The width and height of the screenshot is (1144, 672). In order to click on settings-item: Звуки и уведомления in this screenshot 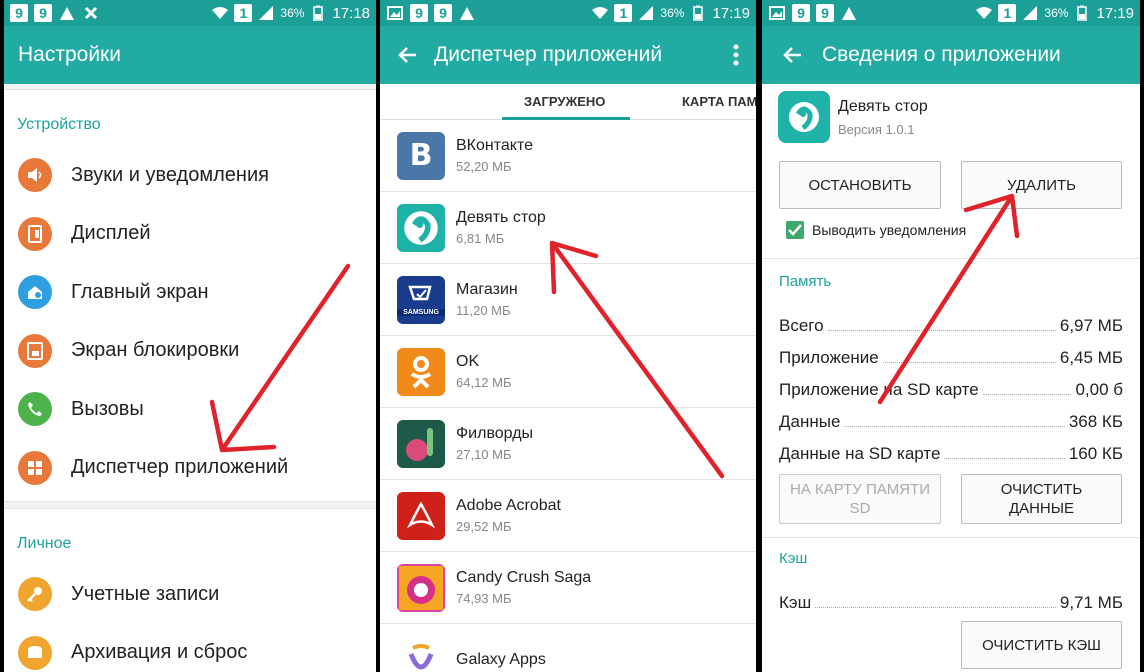, I will do `click(190, 175)`.